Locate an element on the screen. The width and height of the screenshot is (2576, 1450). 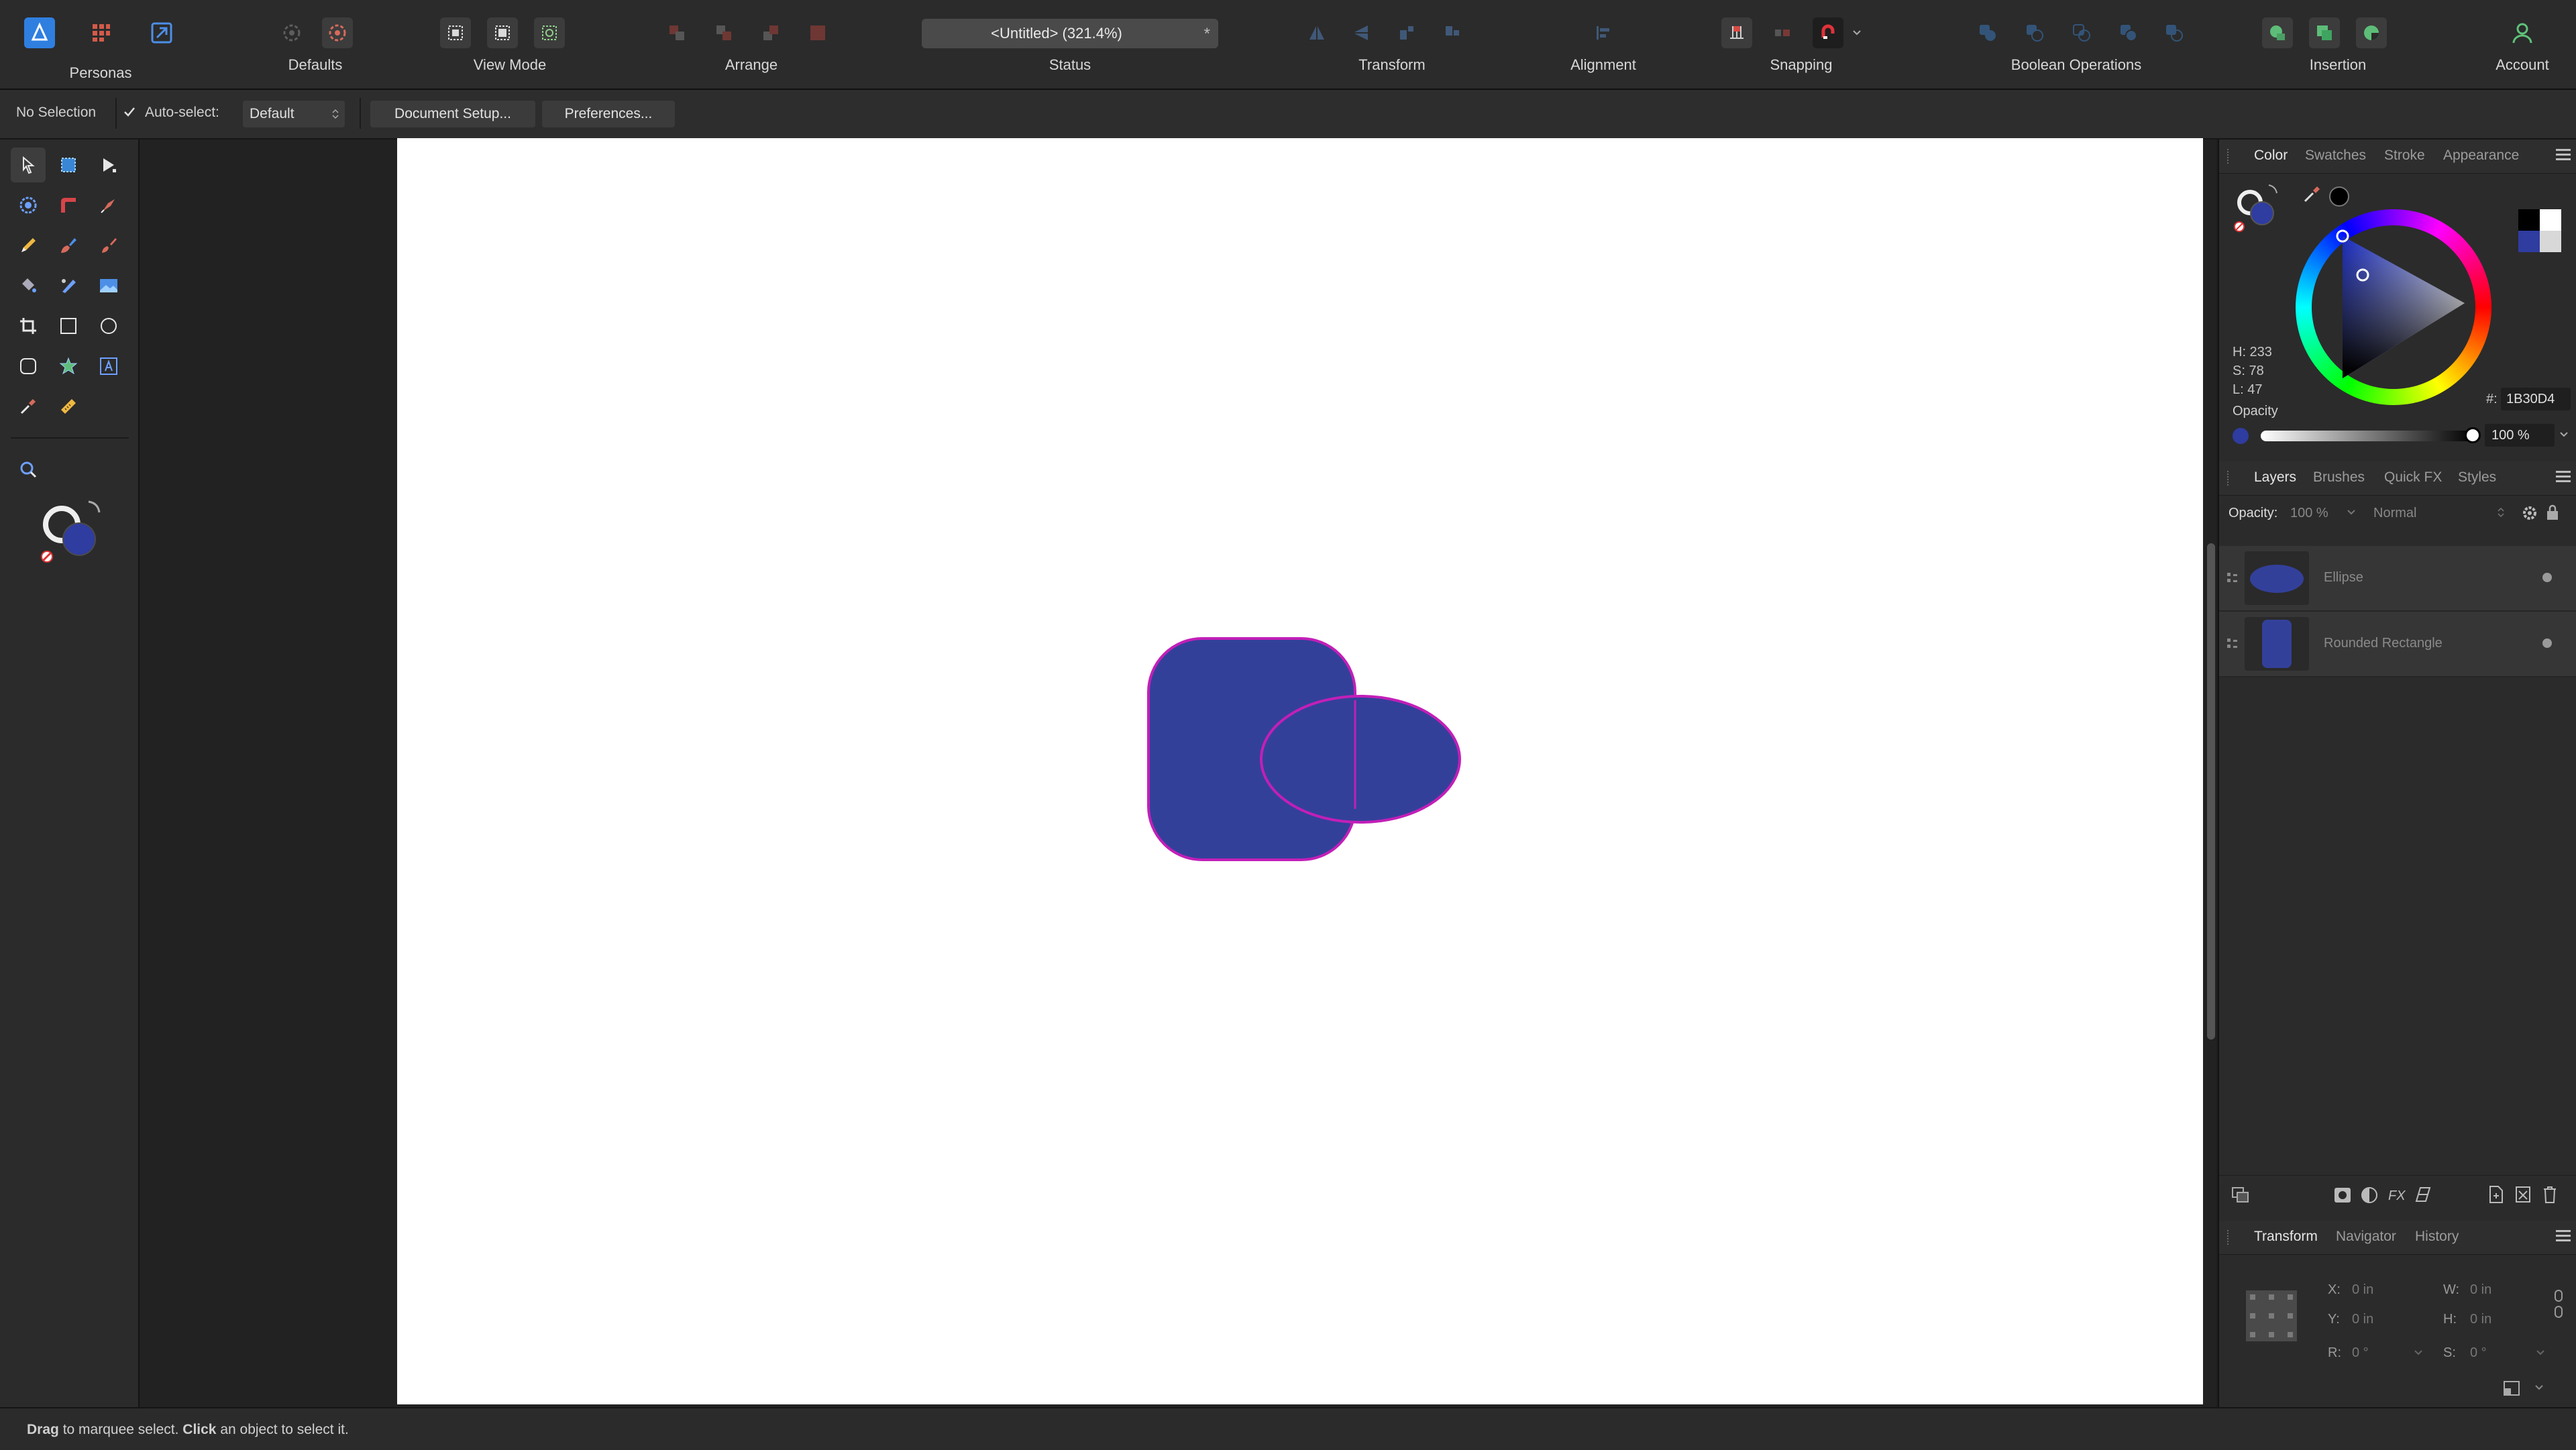
x-input: 0 in is located at coordinates (2362, 1290).